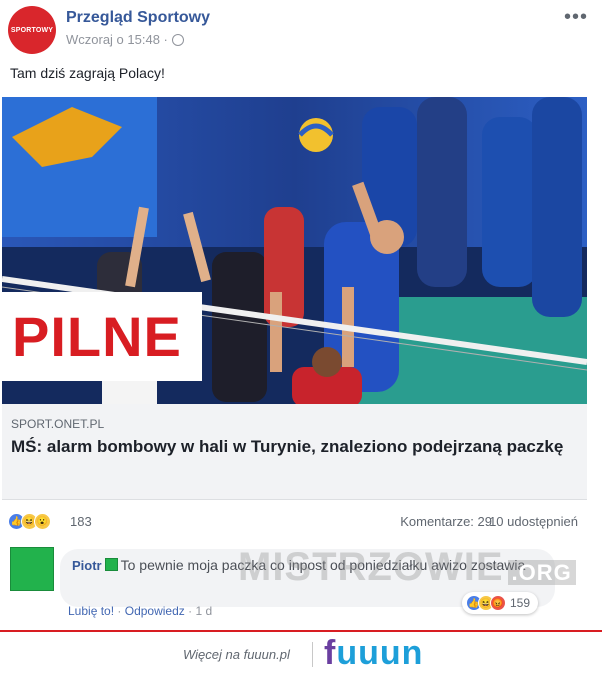  What do you see at coordinates (203, 611) in the screenshot?
I see `comment-age: 1 d` at bounding box center [203, 611].